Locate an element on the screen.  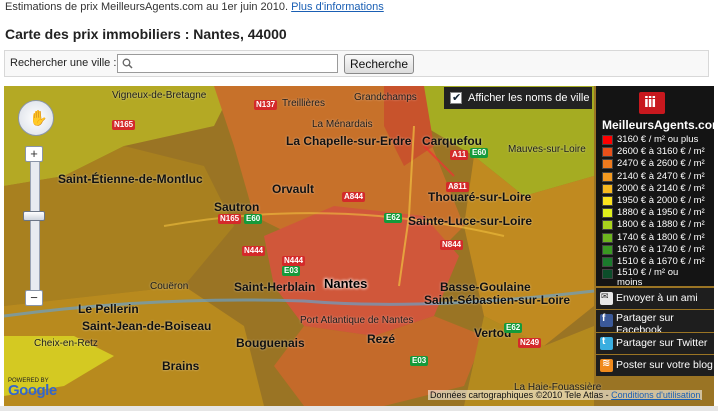
place-basse-goulaine: Basse-Goulaine is located at coordinates (485, 287).